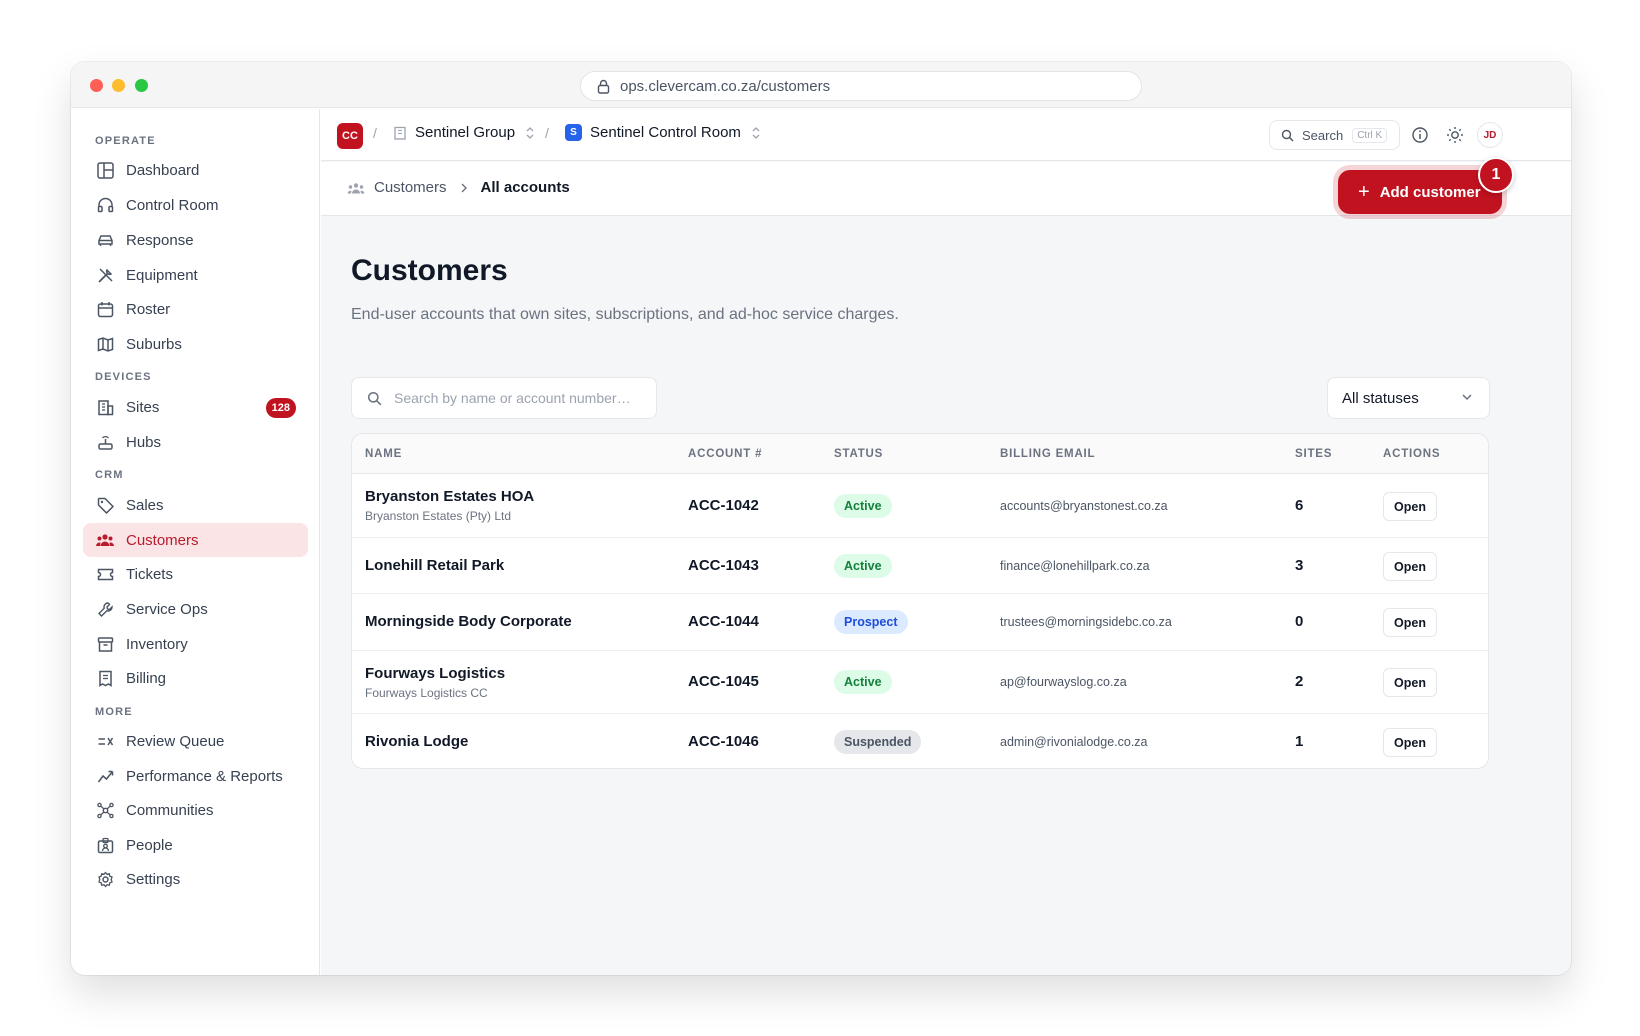 This screenshot has height=1036, width=1640. Describe the element at coordinates (195, 741) in the screenshot. I see `sidebar-item-review-queue: Review Queue` at that location.